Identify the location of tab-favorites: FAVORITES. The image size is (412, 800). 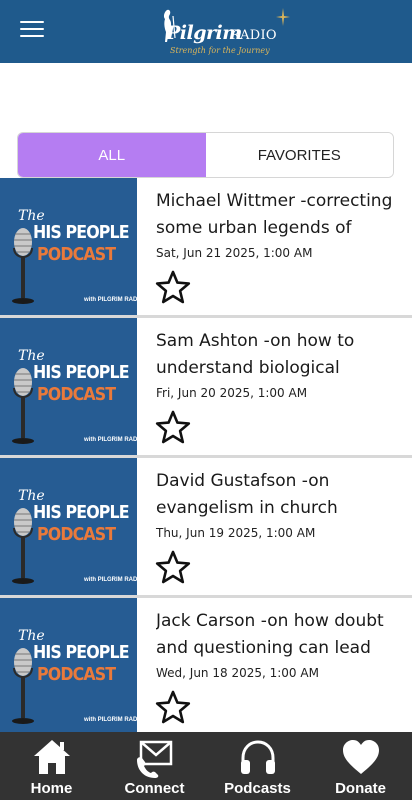
(299, 155).